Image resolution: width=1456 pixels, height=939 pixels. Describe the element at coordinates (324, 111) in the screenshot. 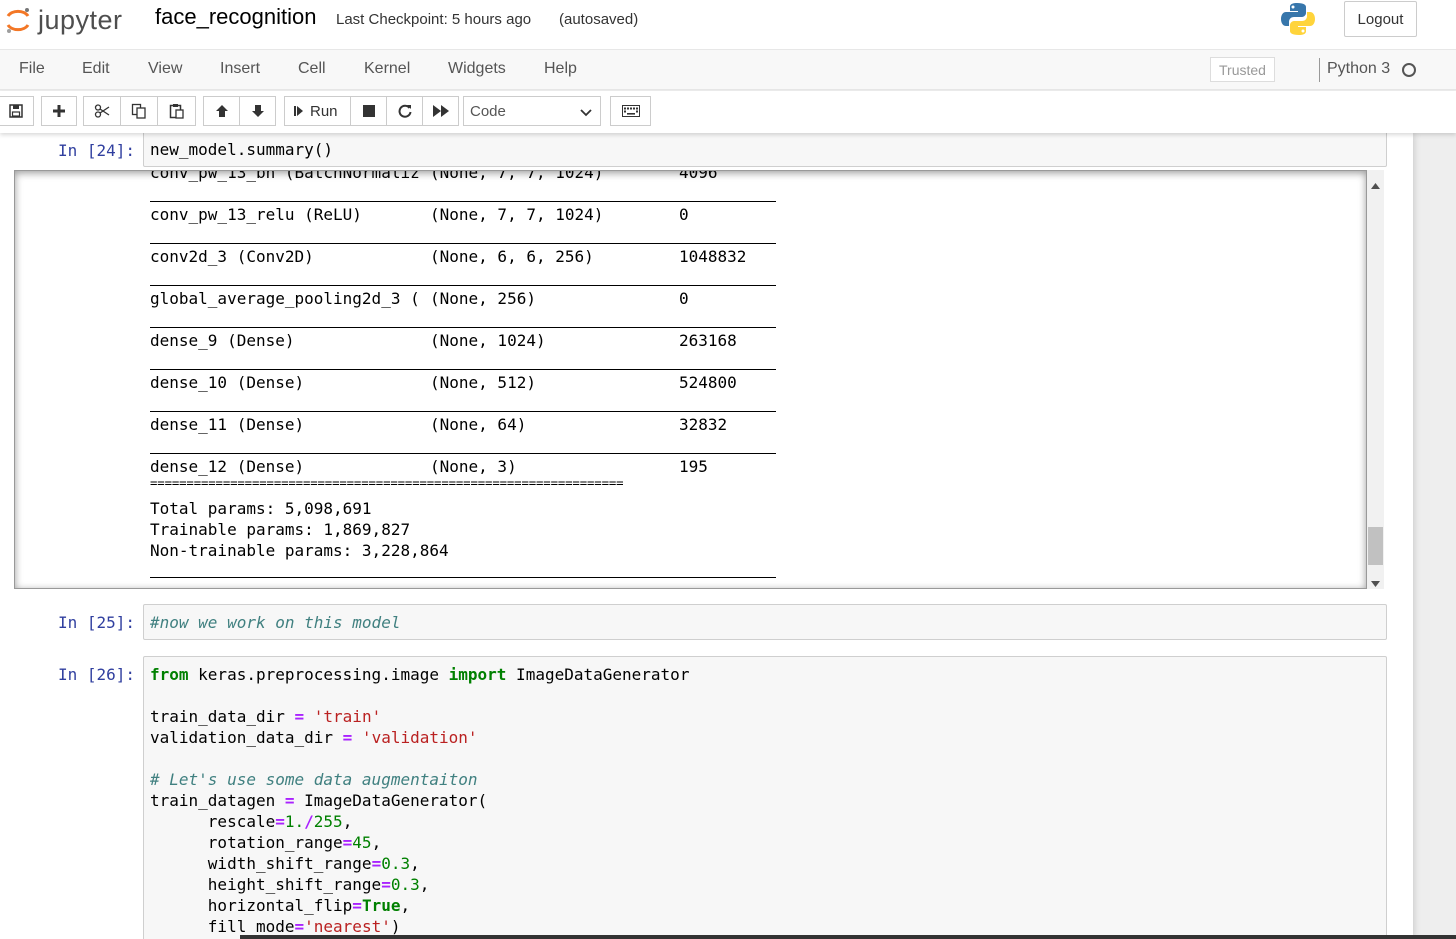

I see `run-label: Run` at that location.